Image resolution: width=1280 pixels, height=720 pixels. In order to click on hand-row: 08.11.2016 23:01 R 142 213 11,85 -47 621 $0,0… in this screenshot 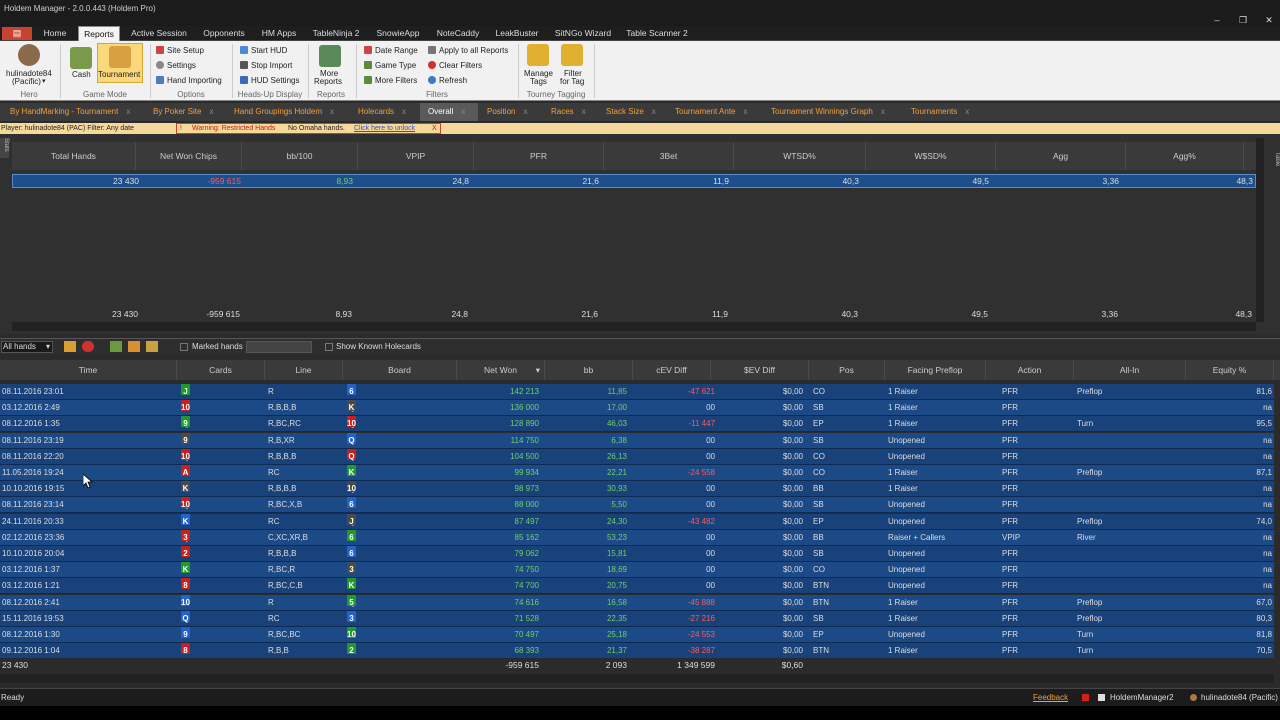, I will do `click(637, 392)`.